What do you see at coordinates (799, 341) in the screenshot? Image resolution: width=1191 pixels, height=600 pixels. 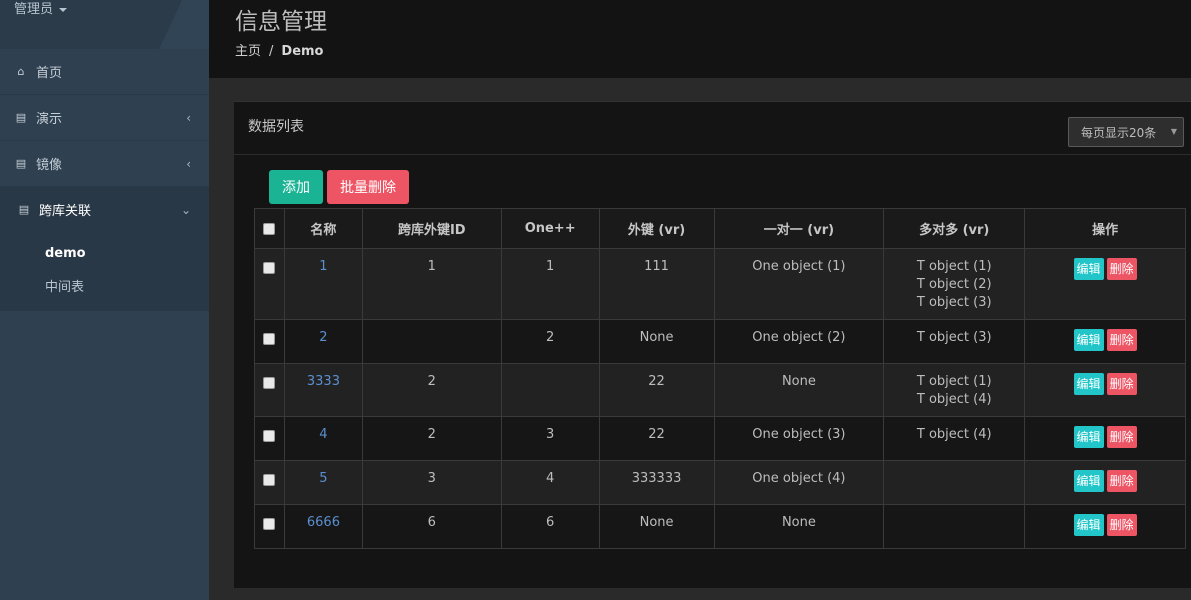 I see `o2o-cell: One object (2)` at bounding box center [799, 341].